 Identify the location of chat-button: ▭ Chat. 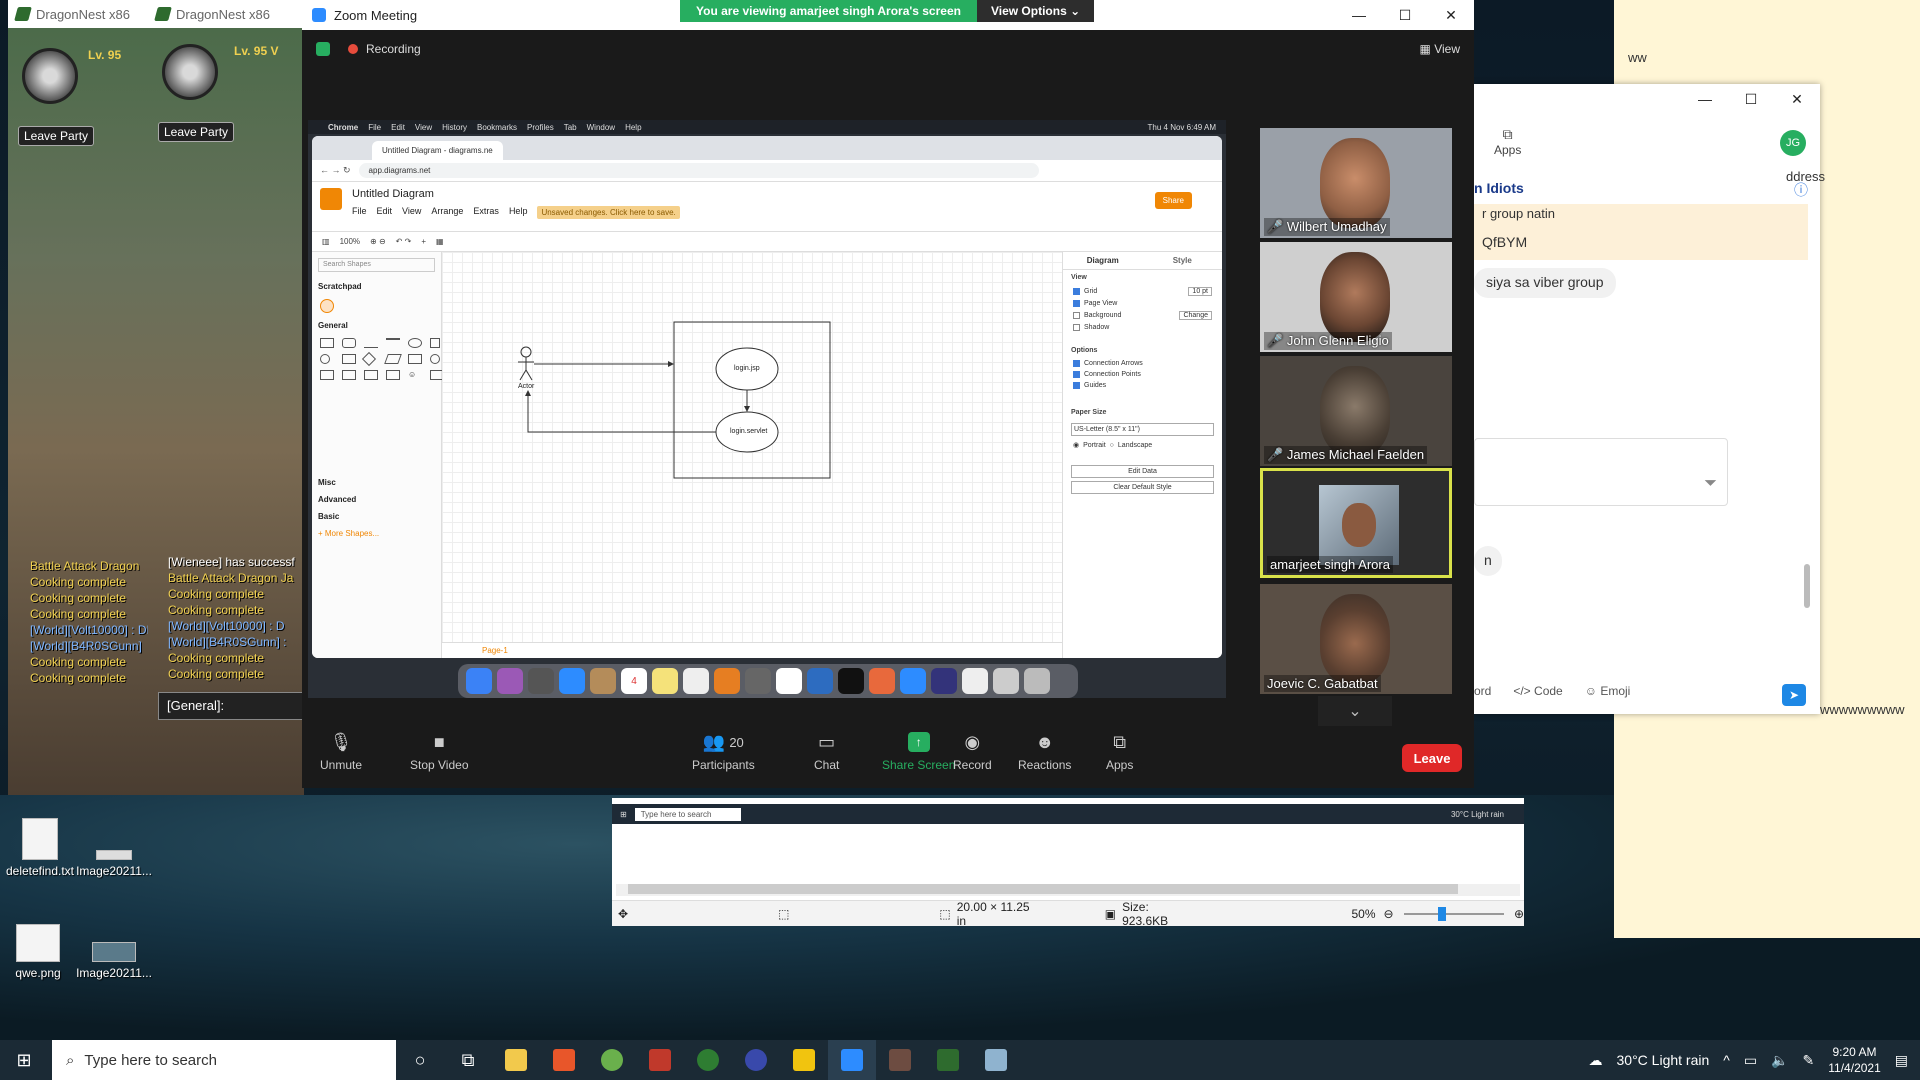
(827, 752).